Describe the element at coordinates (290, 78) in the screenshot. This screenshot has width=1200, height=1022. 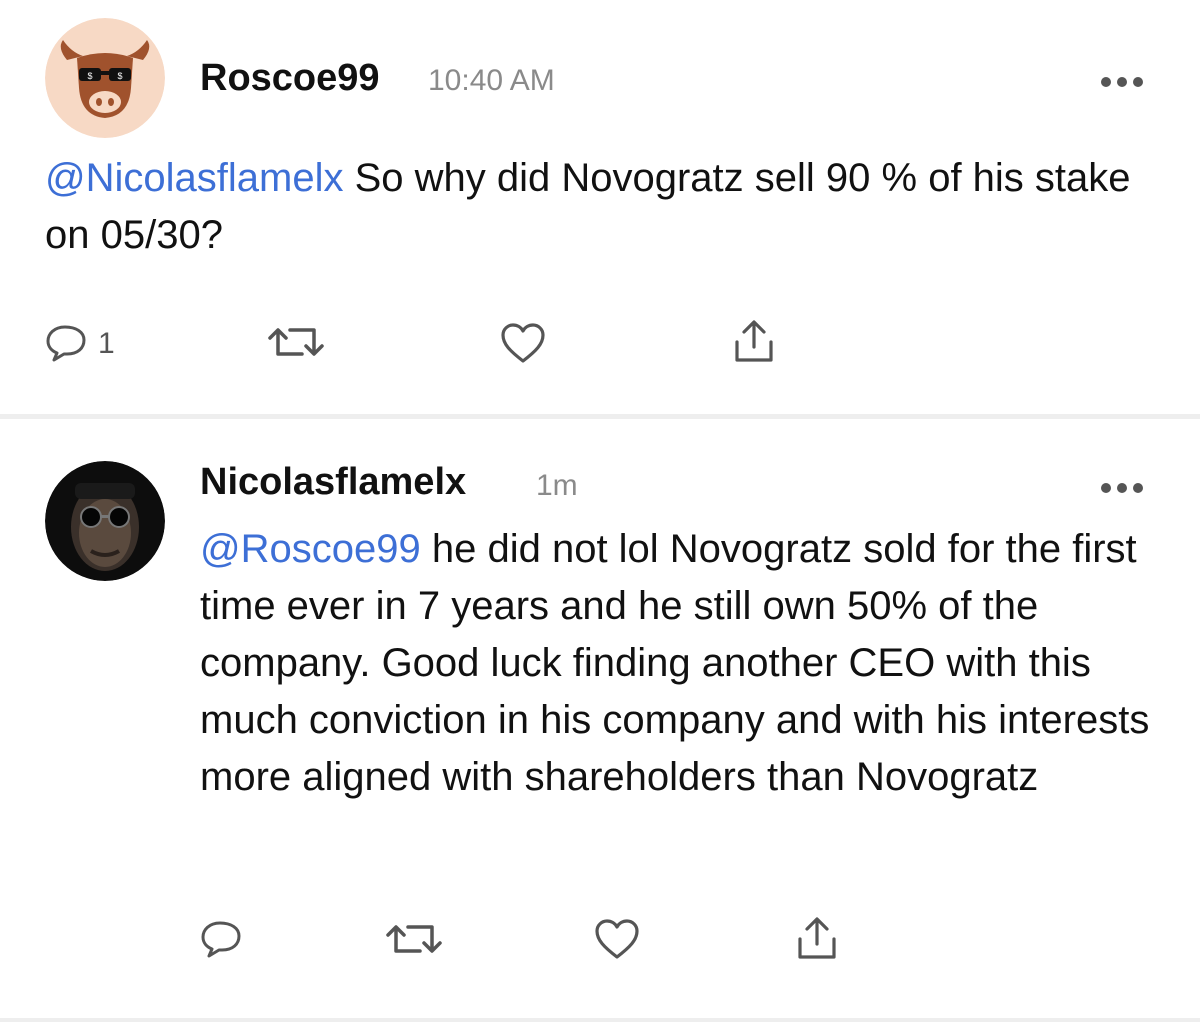
I see `username: Roscoe99` at that location.